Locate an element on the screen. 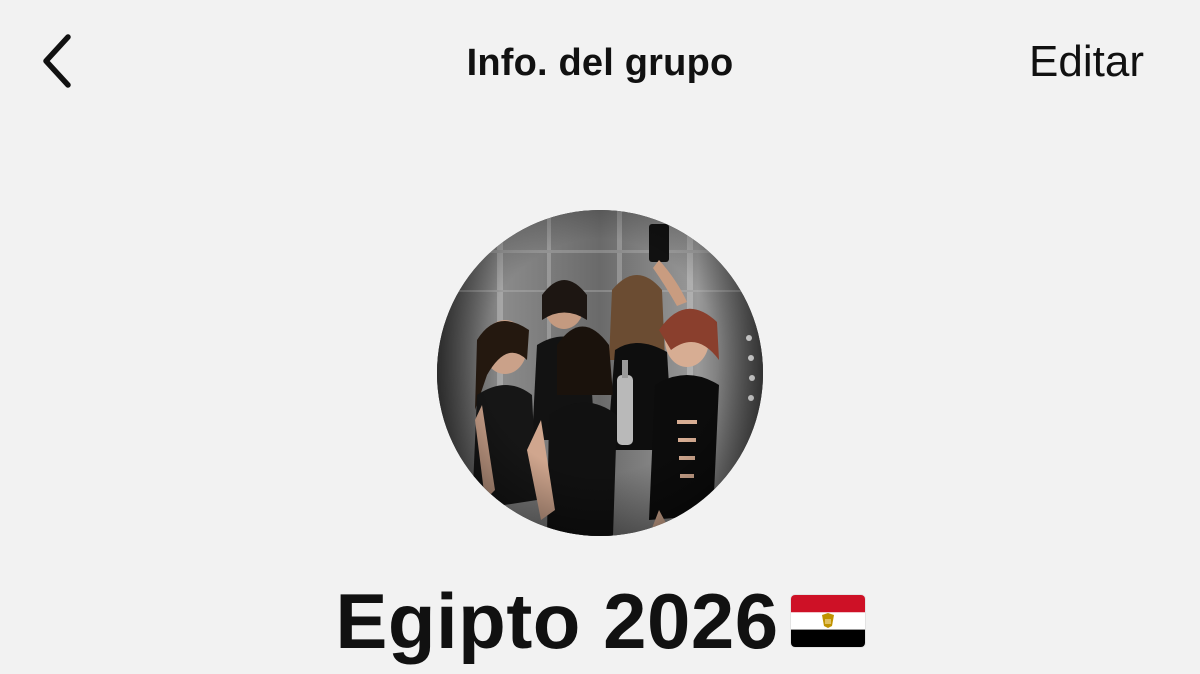  group-title-row: Egipto 2026 is located at coordinates (600, 621).